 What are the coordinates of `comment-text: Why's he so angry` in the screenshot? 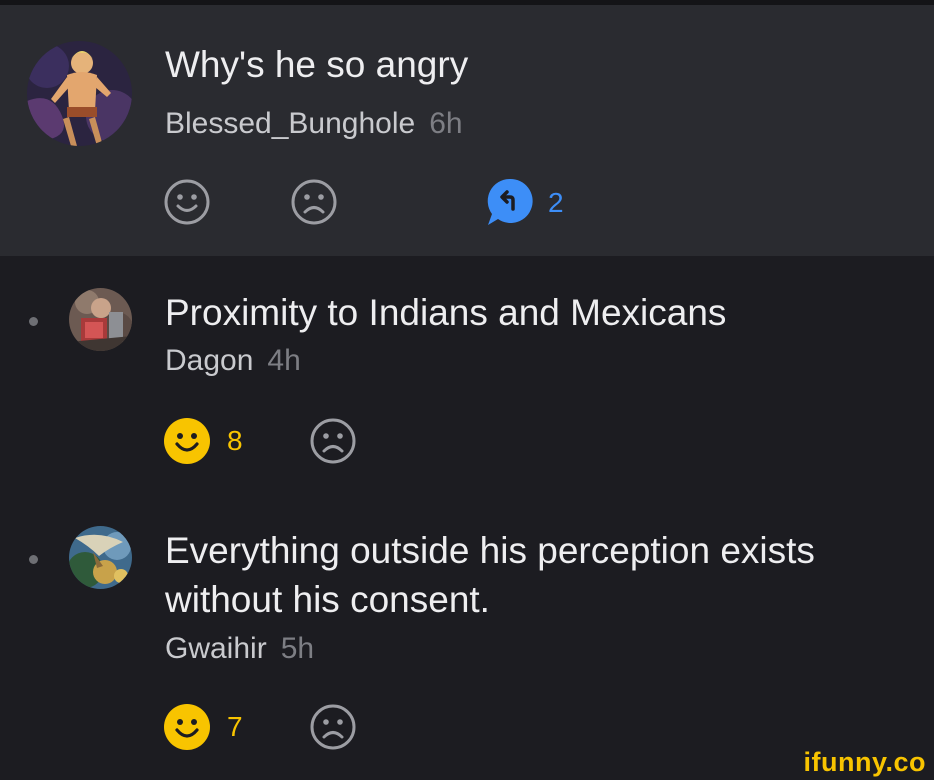 It's located at (317, 64).